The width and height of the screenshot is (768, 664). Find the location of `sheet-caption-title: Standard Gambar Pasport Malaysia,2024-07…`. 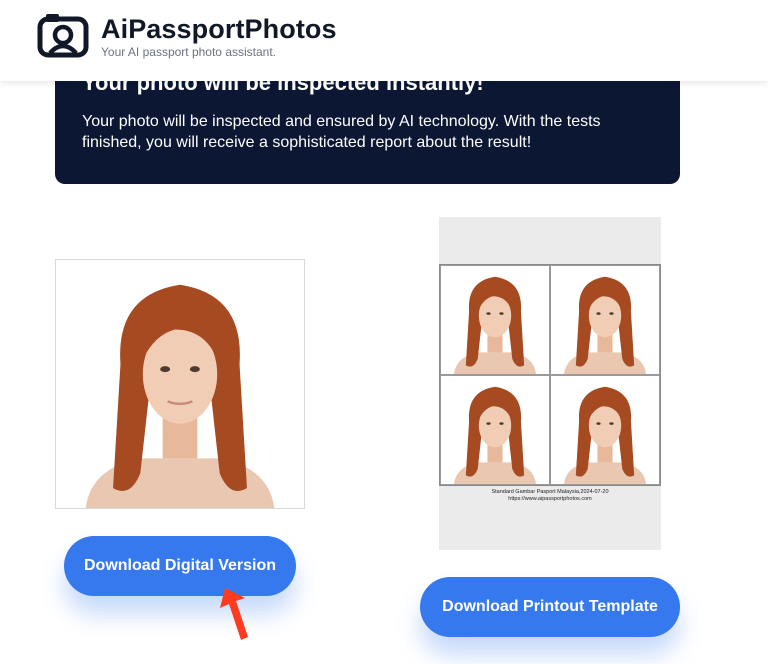

sheet-caption-title: Standard Gambar Pasport Malaysia,2024-07… is located at coordinates (550, 492).